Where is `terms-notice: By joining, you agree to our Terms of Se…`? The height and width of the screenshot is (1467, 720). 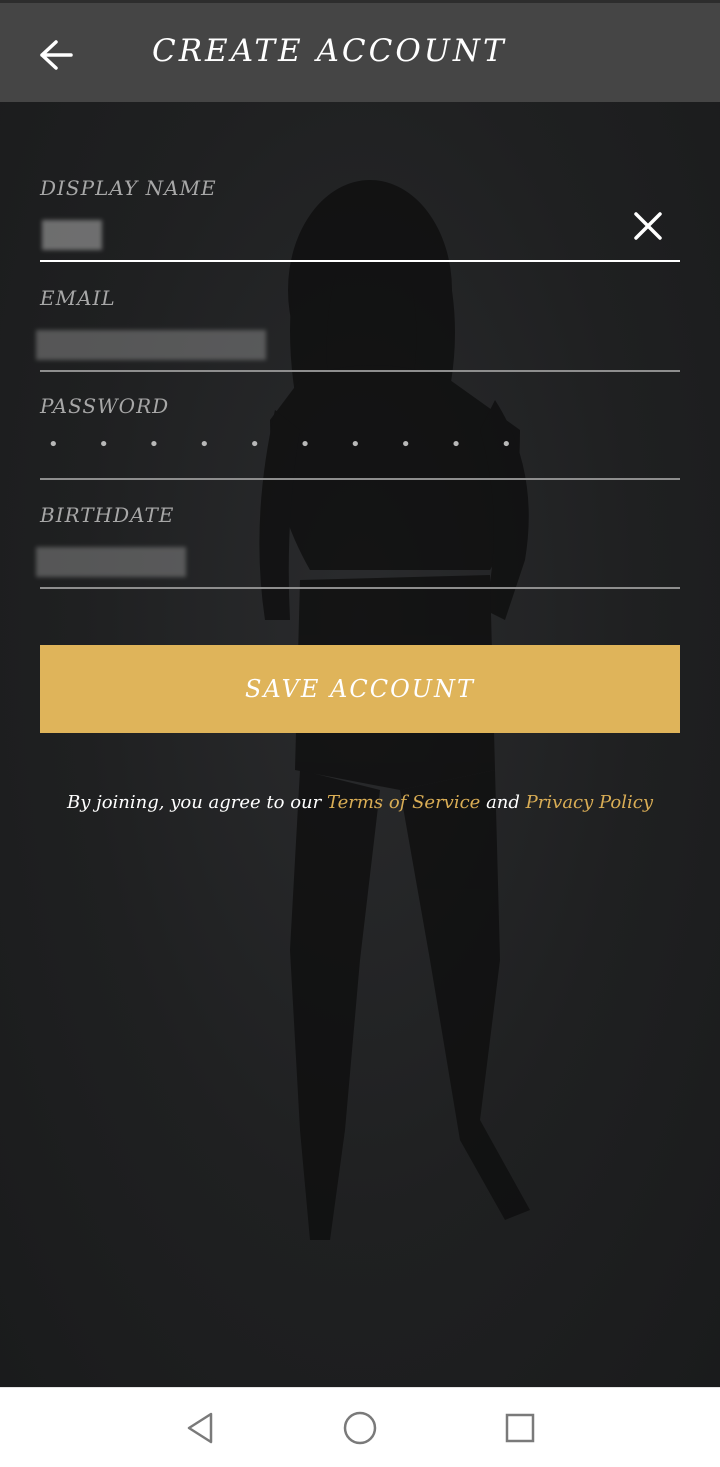 terms-notice: By joining, you agree to our Terms of Se… is located at coordinates (360, 802).